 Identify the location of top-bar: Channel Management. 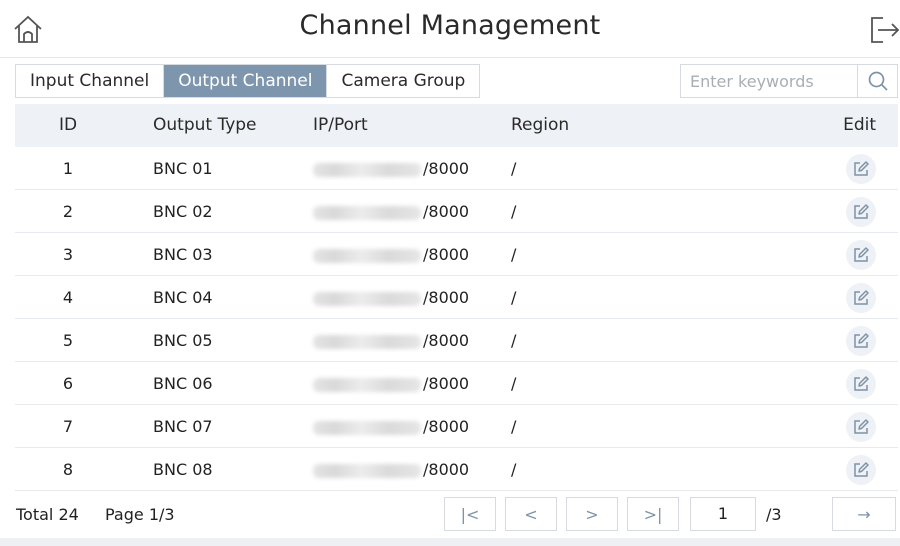
(450, 29).